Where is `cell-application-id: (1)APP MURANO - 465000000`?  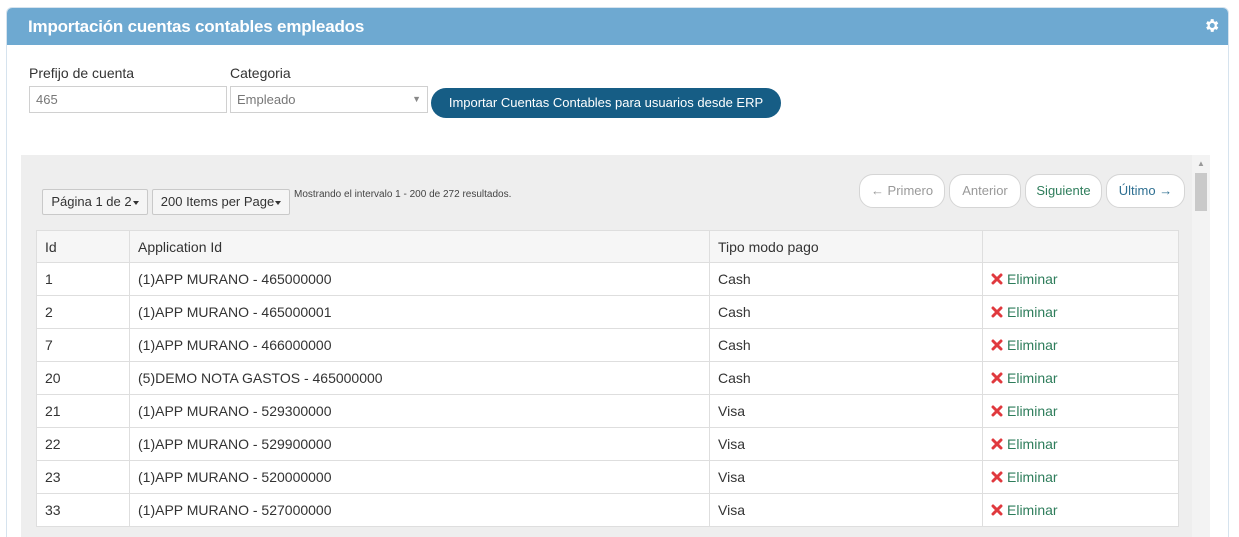 cell-application-id: (1)APP MURANO - 465000000 is located at coordinates (419, 279).